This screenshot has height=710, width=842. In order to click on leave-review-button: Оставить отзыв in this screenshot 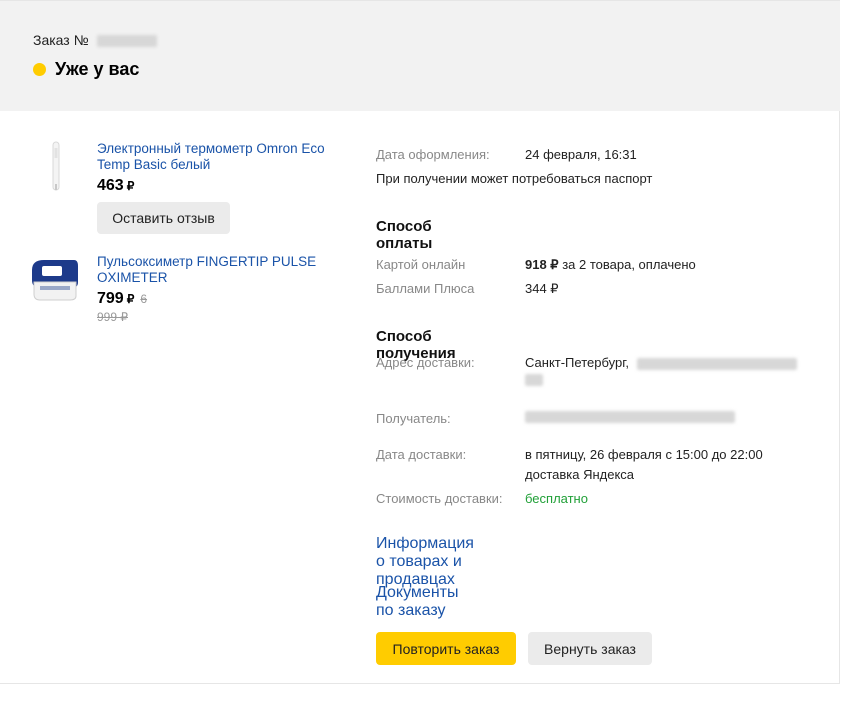, I will do `click(163, 218)`.